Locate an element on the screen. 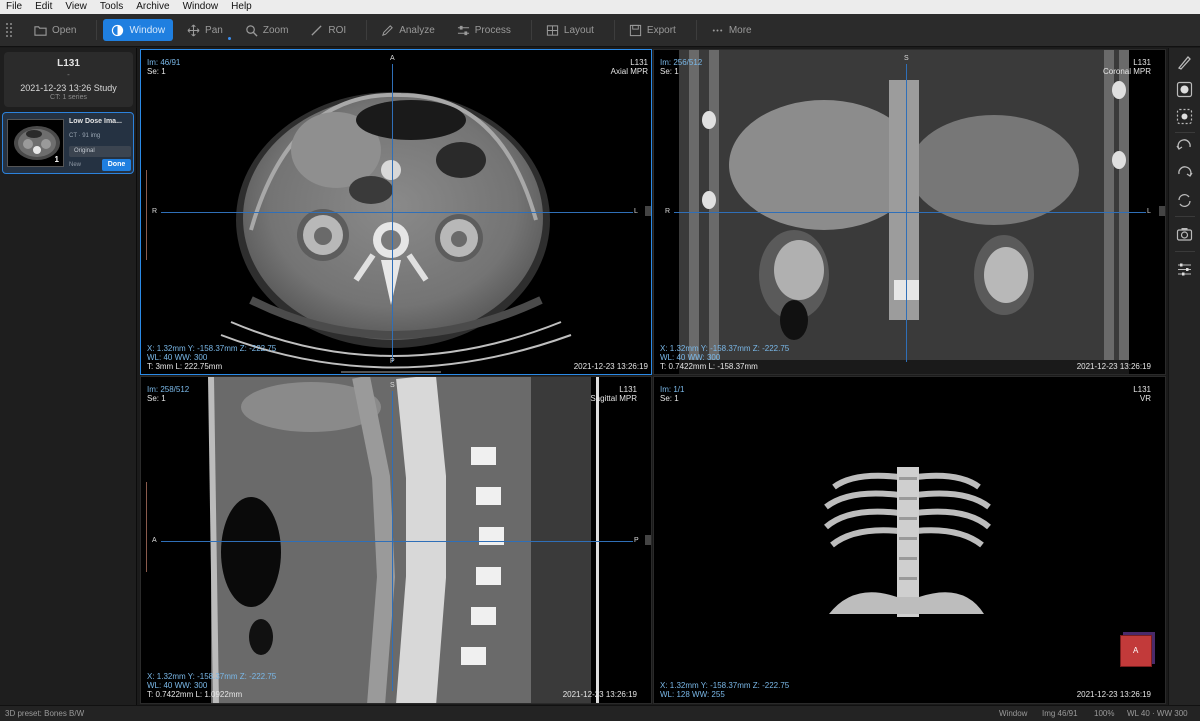  orientation-cube: A is located at coordinates (1136, 651).